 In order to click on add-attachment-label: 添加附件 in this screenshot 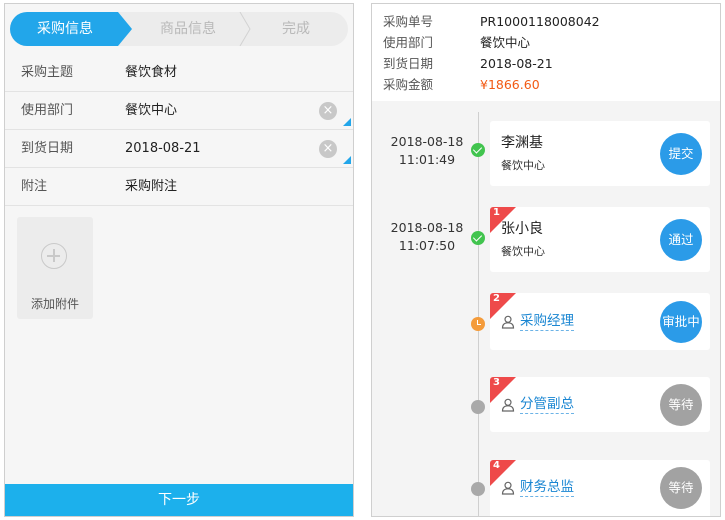, I will do `click(54, 304)`.